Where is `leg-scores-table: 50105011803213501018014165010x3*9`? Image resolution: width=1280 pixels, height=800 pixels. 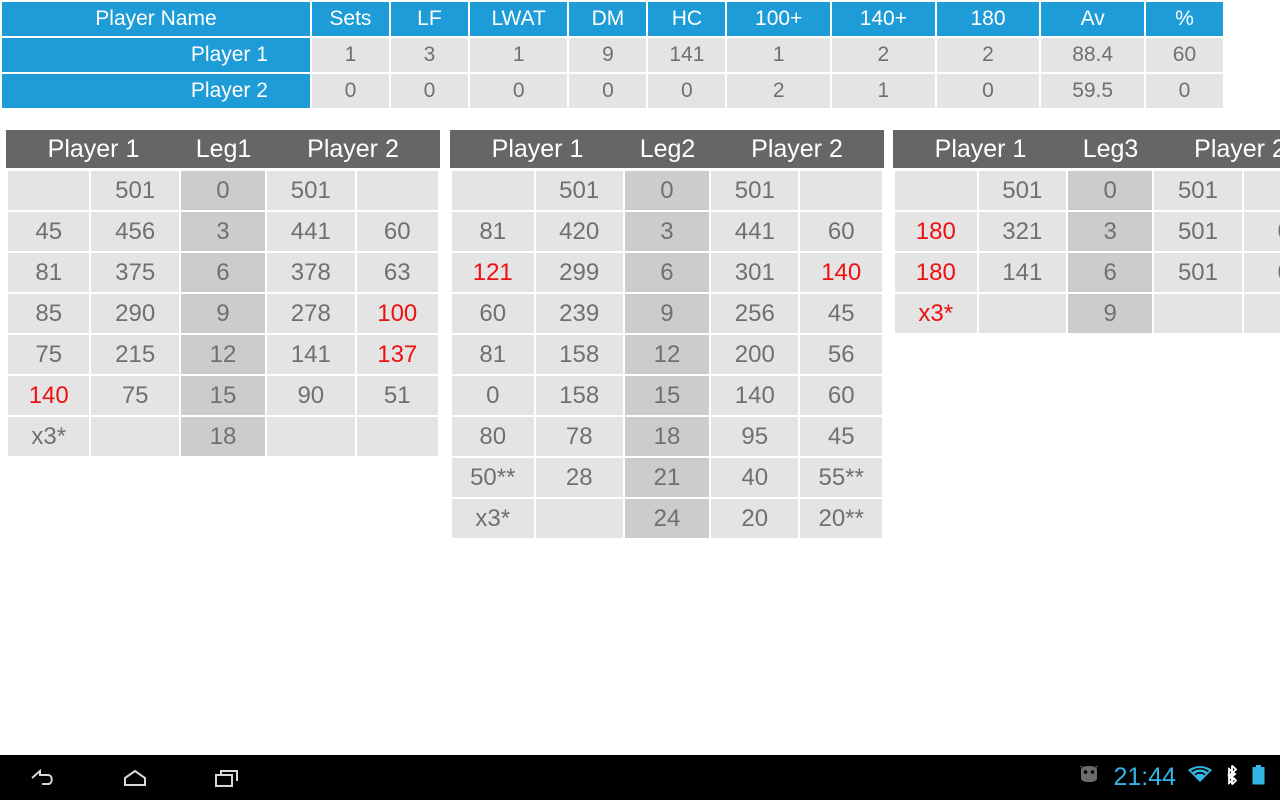
leg-scores-table: 50105011803213501018014165010x3*9 is located at coordinates (1086, 252).